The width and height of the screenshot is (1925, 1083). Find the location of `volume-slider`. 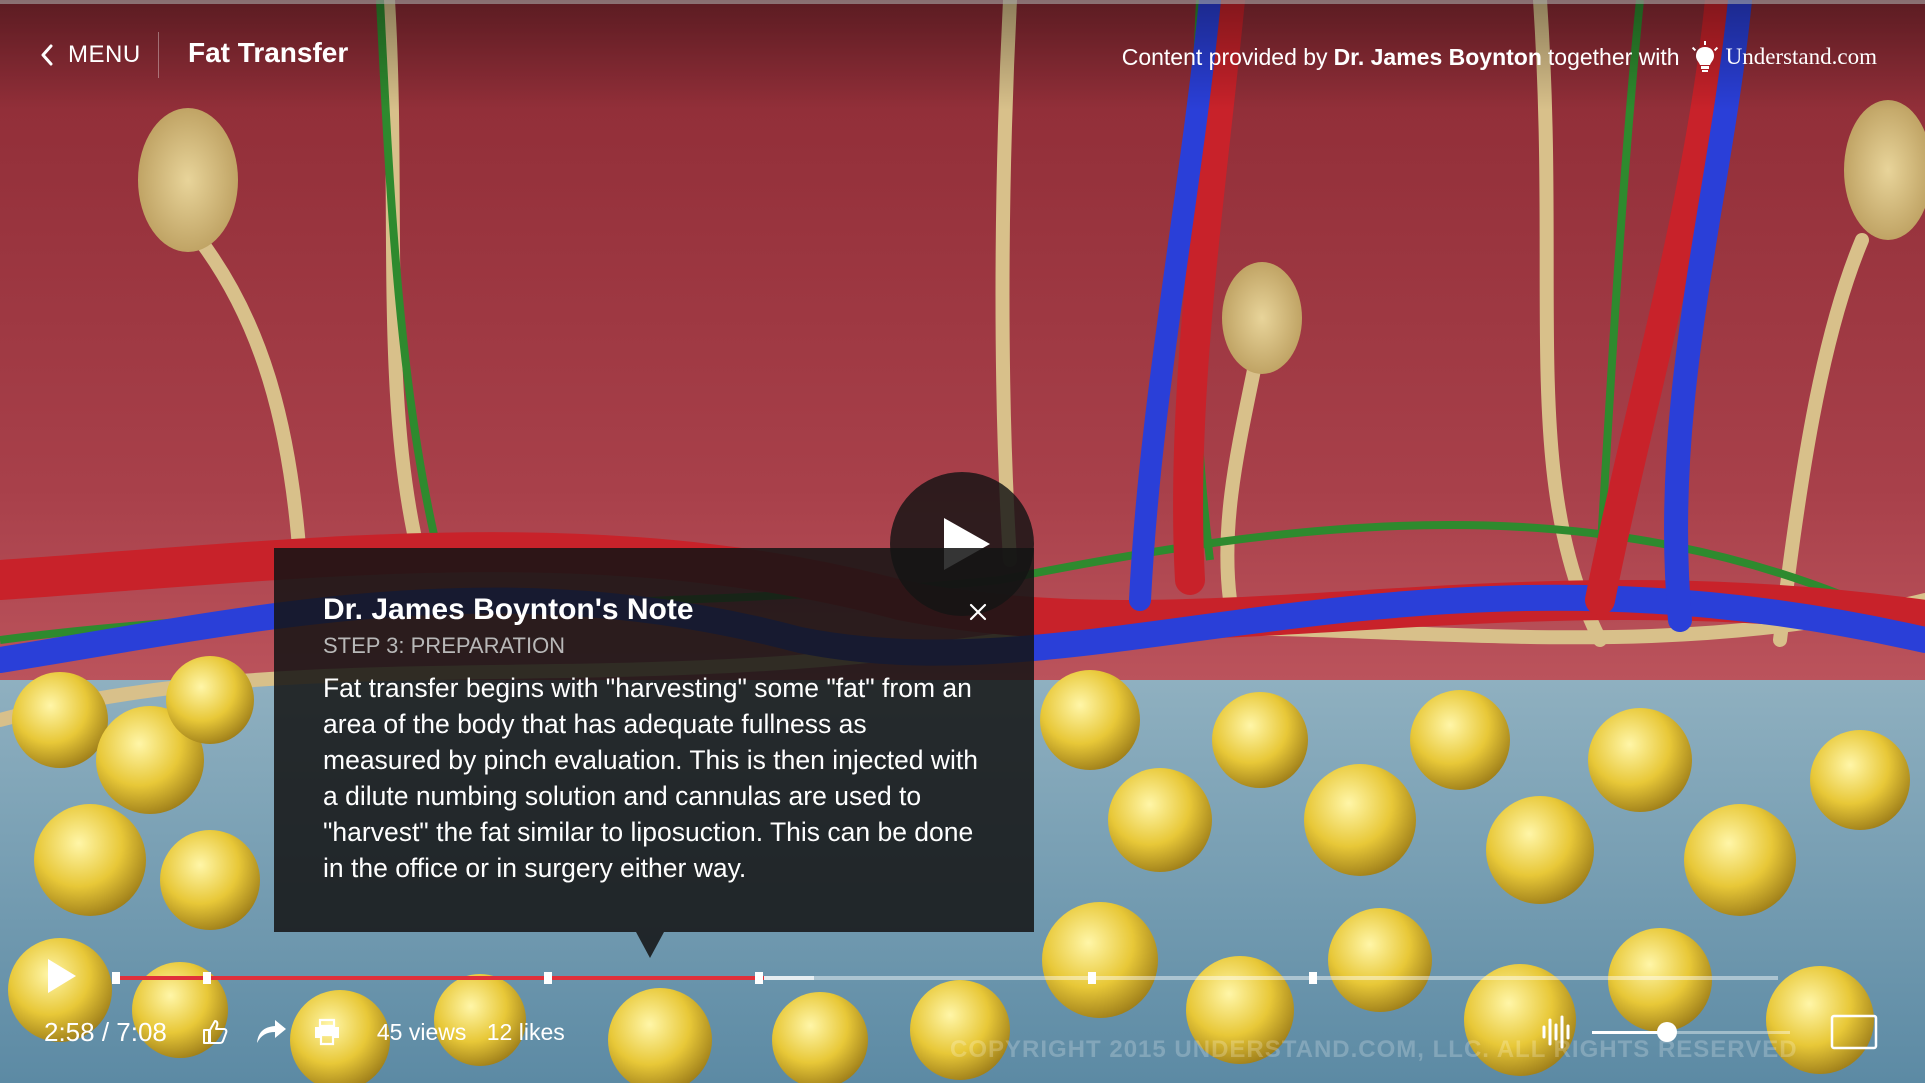

volume-slider is located at coordinates (1691, 1032).